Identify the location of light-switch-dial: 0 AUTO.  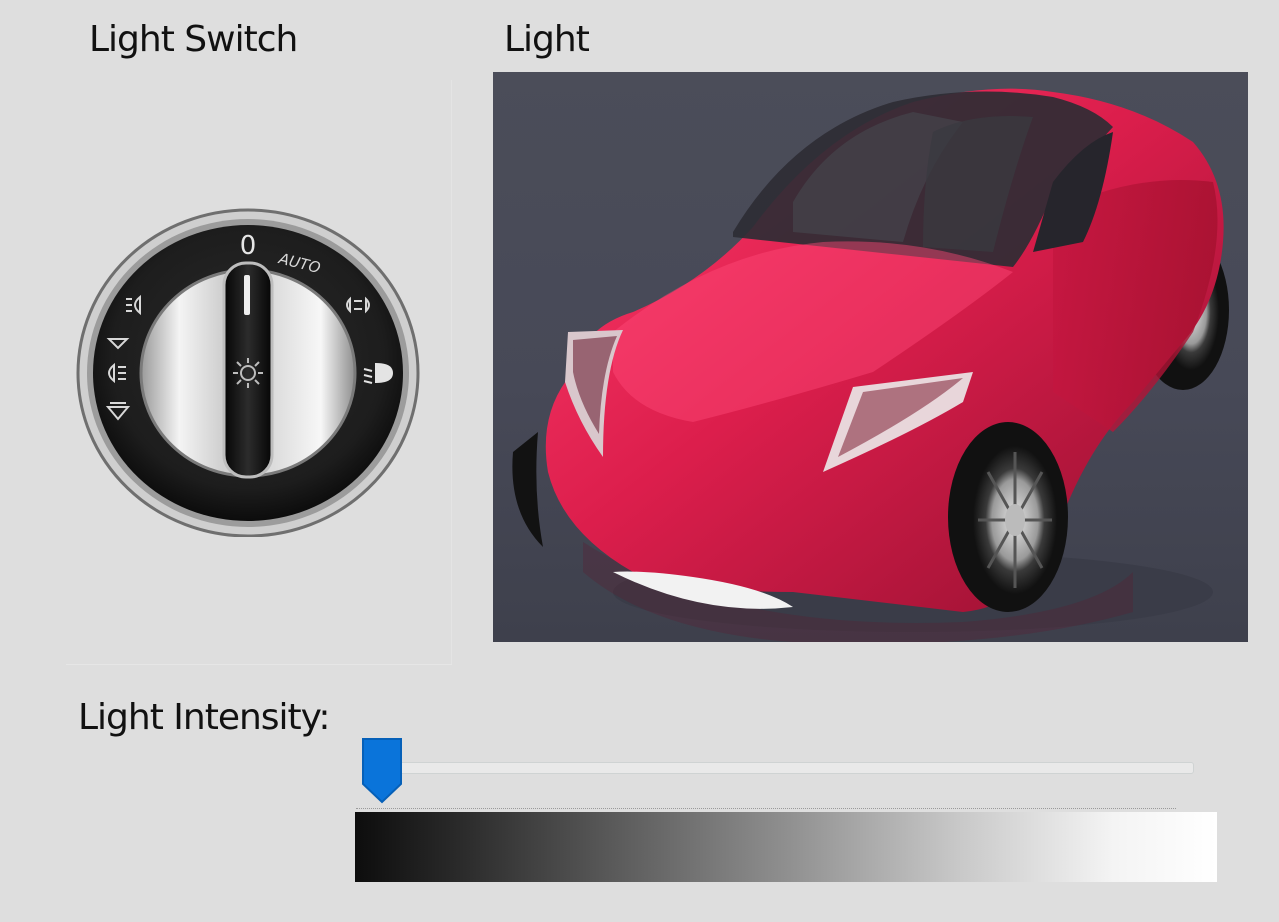
(248, 372).